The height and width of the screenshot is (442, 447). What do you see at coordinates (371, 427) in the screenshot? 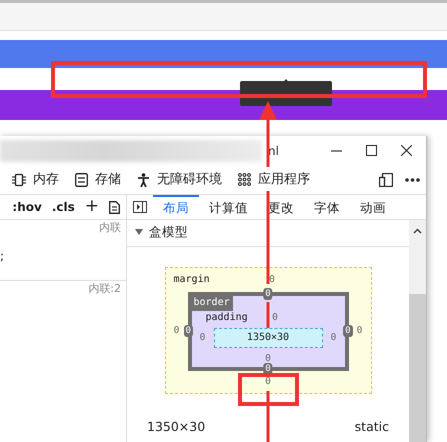
I see `position-text: static` at bounding box center [371, 427].